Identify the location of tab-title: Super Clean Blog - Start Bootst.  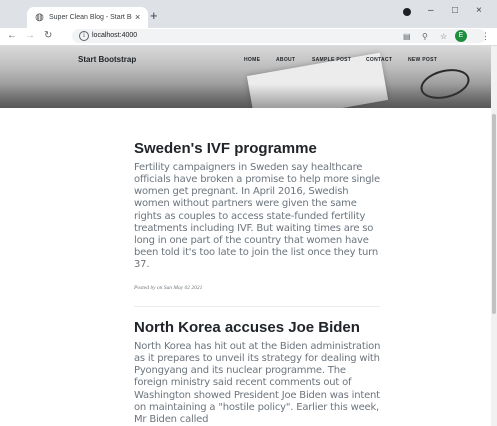
(90, 17).